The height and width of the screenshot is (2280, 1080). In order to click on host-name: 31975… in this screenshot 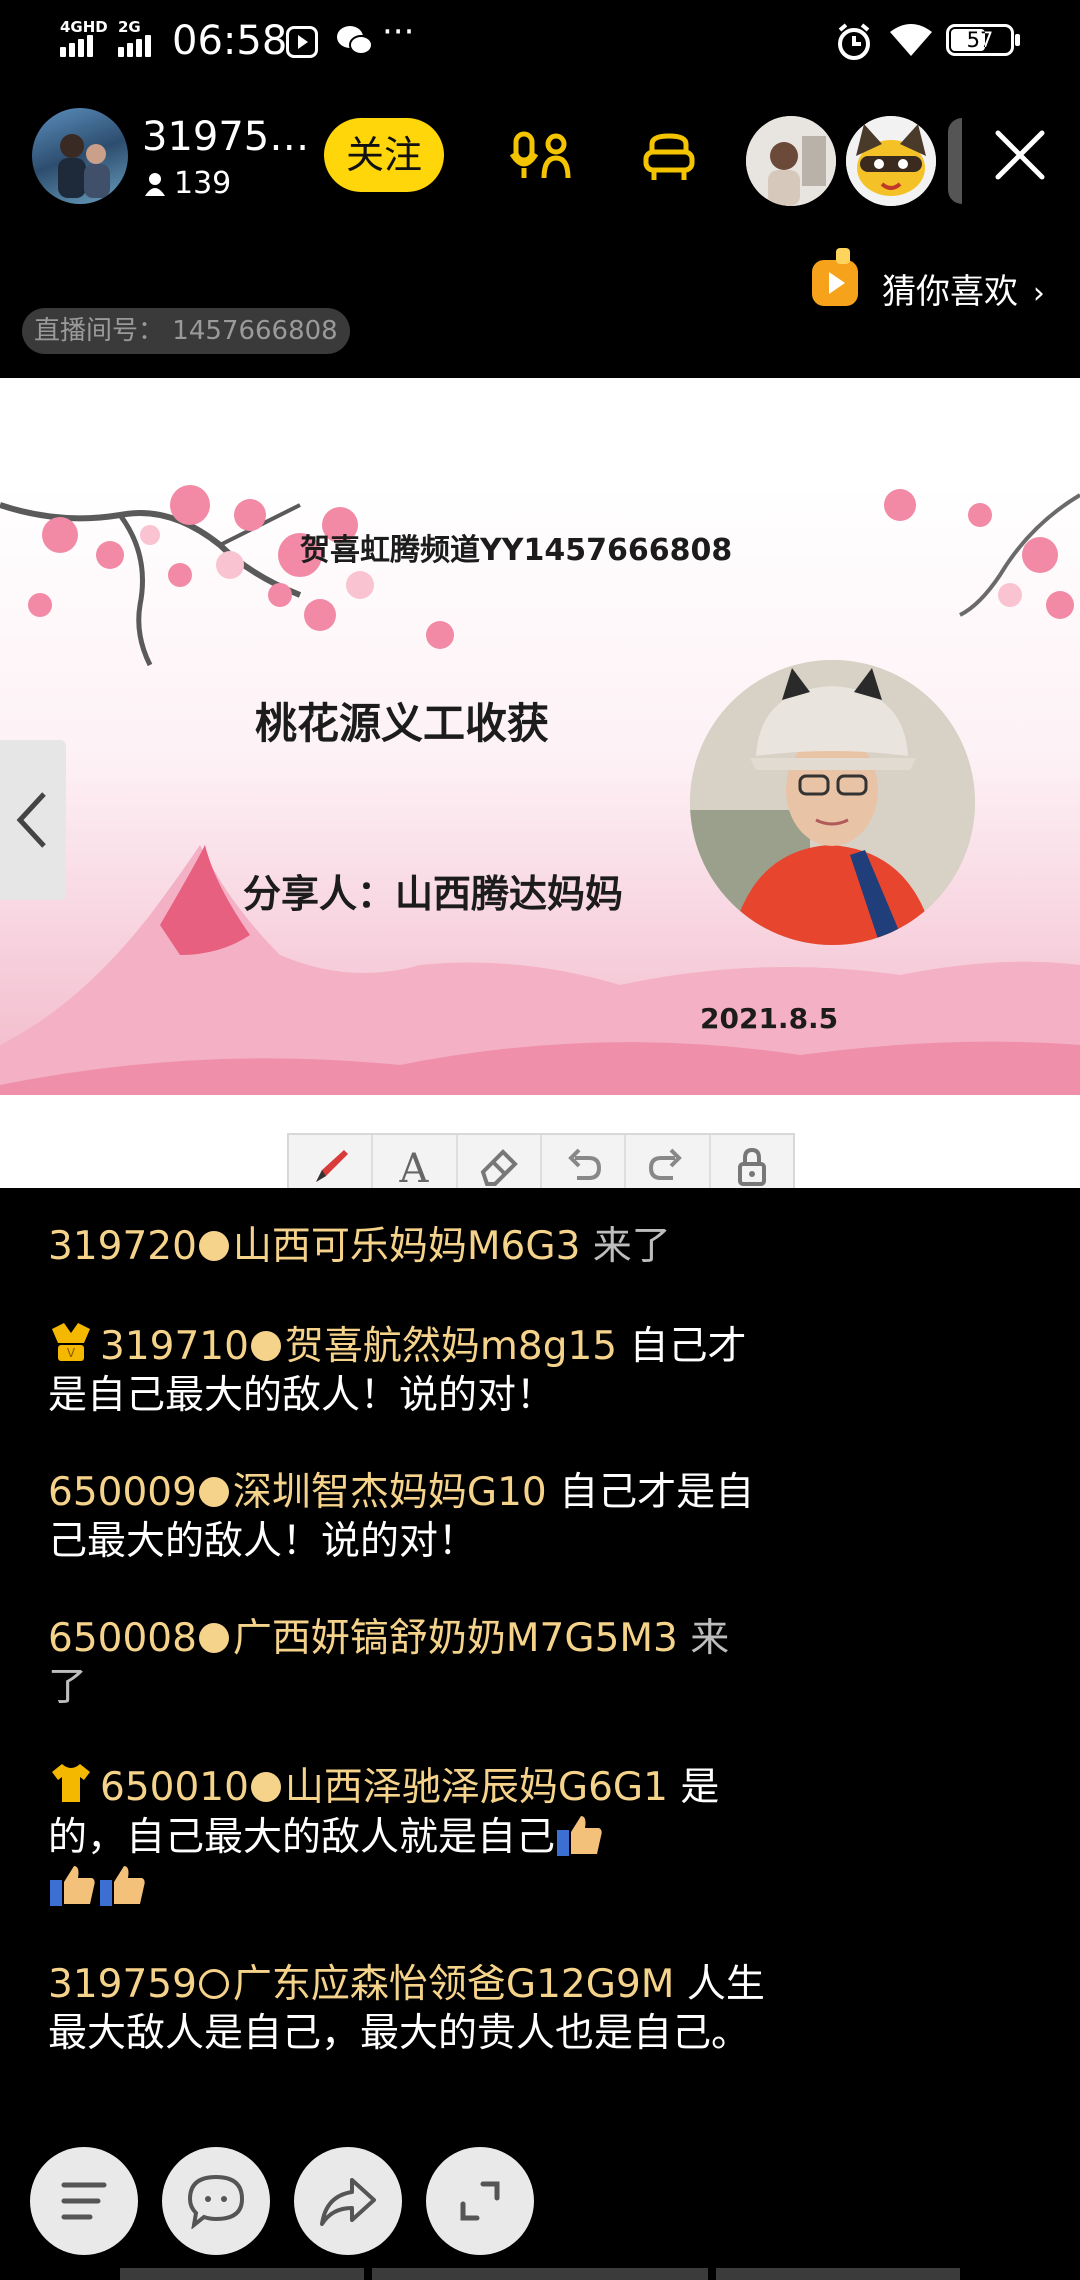, I will do `click(225, 137)`.